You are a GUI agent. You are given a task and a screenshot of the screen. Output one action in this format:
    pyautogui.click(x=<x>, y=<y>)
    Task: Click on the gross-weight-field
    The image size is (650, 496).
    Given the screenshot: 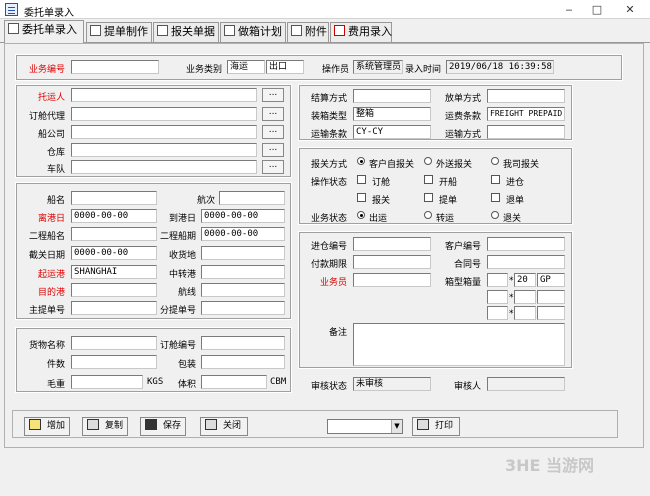 What is the action you would take?
    pyautogui.click(x=107, y=382)
    